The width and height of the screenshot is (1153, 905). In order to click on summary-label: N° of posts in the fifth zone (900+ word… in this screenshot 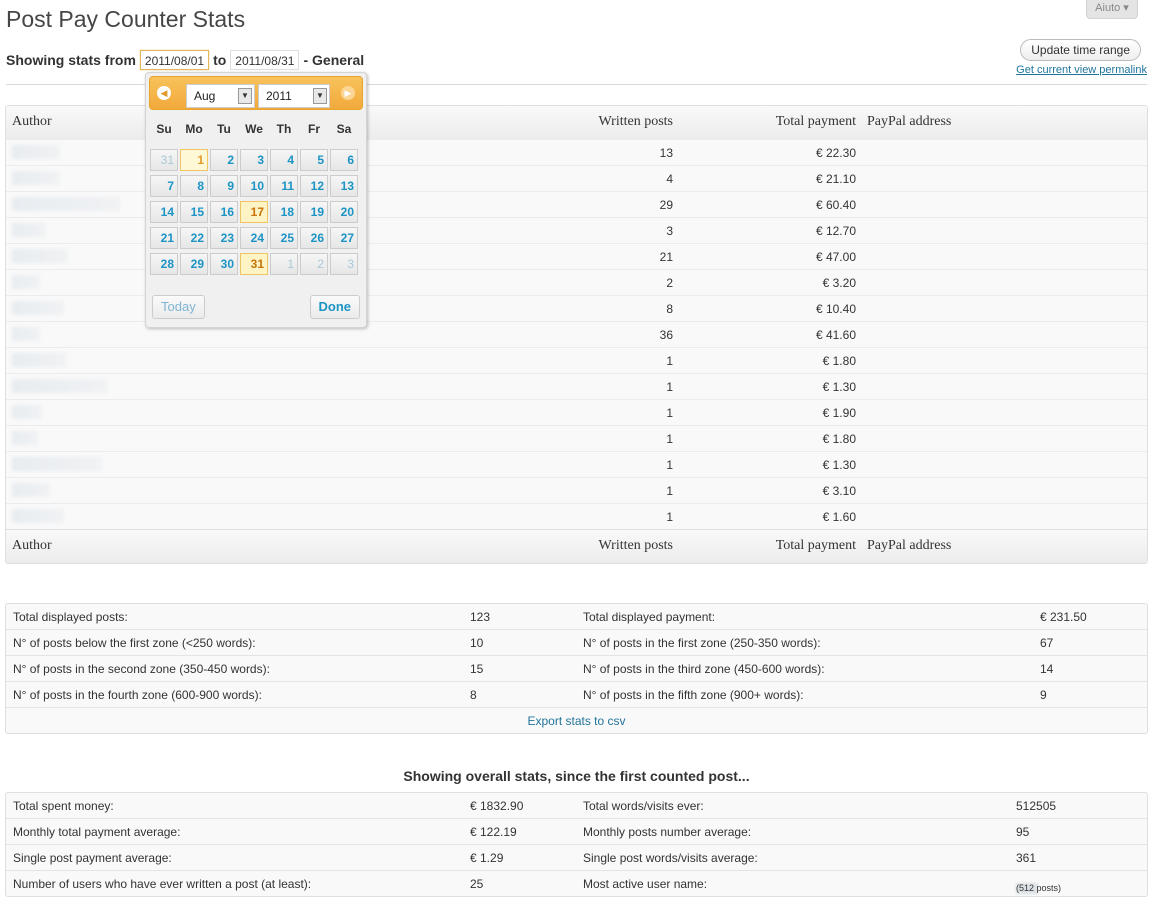, I will do `click(693, 695)`.